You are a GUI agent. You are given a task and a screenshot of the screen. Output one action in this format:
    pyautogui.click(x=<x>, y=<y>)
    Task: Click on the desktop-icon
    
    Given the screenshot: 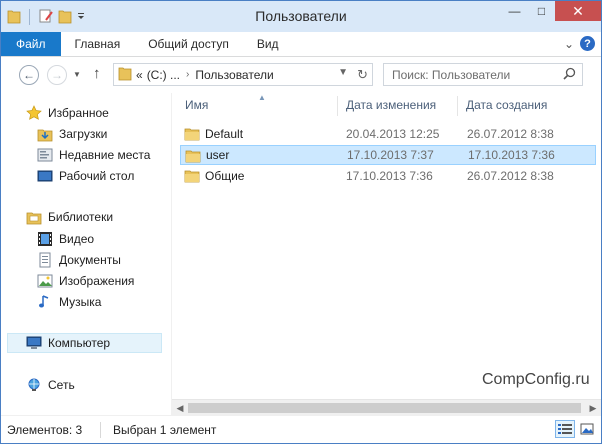 What is the action you would take?
    pyautogui.click(x=45, y=176)
    